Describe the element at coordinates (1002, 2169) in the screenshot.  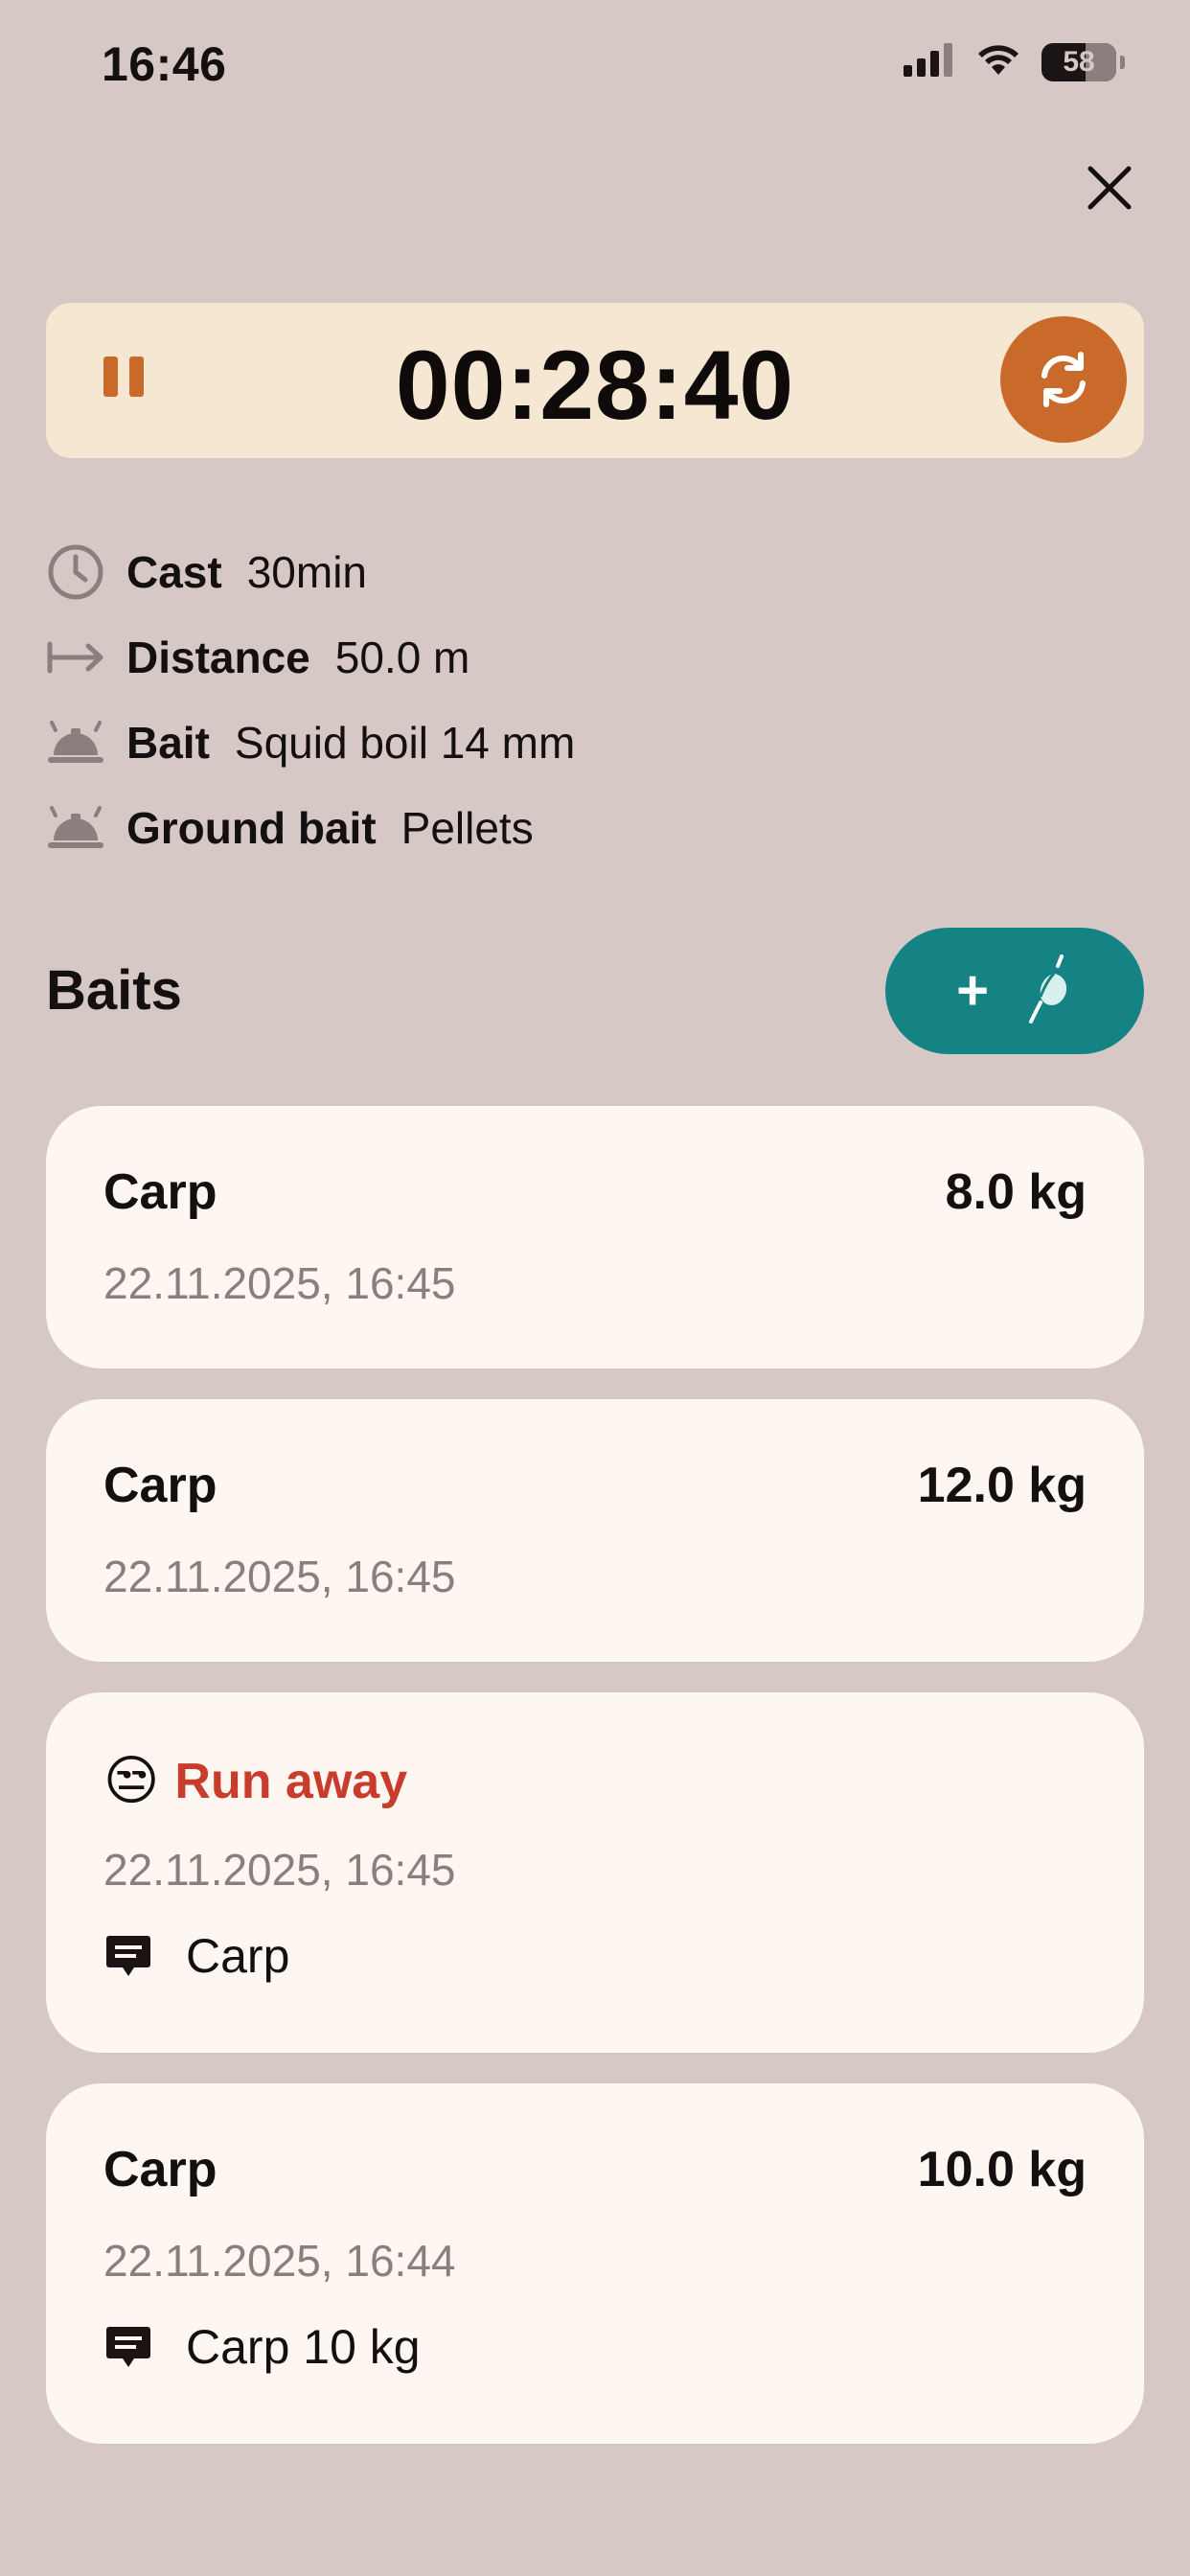
I see `catch-weight: 10.0 kg` at that location.